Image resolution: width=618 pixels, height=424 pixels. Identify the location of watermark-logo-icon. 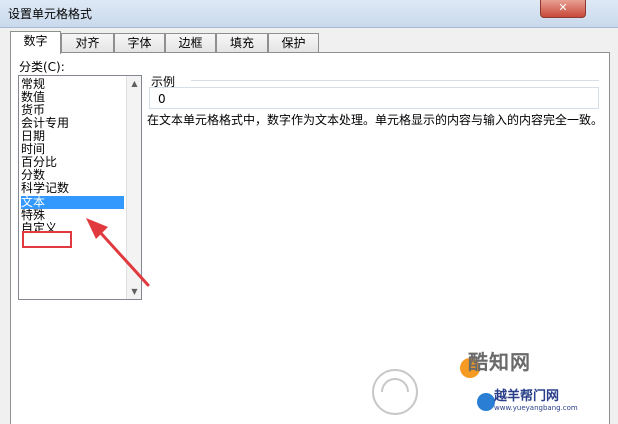
(395, 392).